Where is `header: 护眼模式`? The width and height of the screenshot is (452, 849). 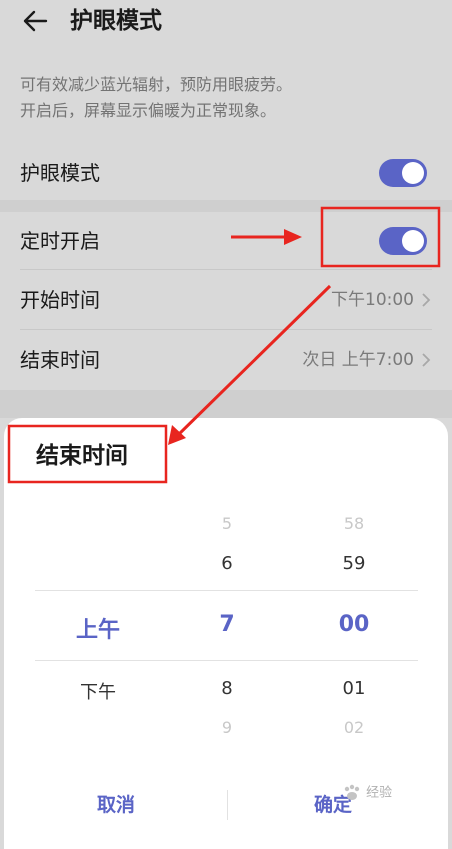 header: 护眼模式 is located at coordinates (226, 23).